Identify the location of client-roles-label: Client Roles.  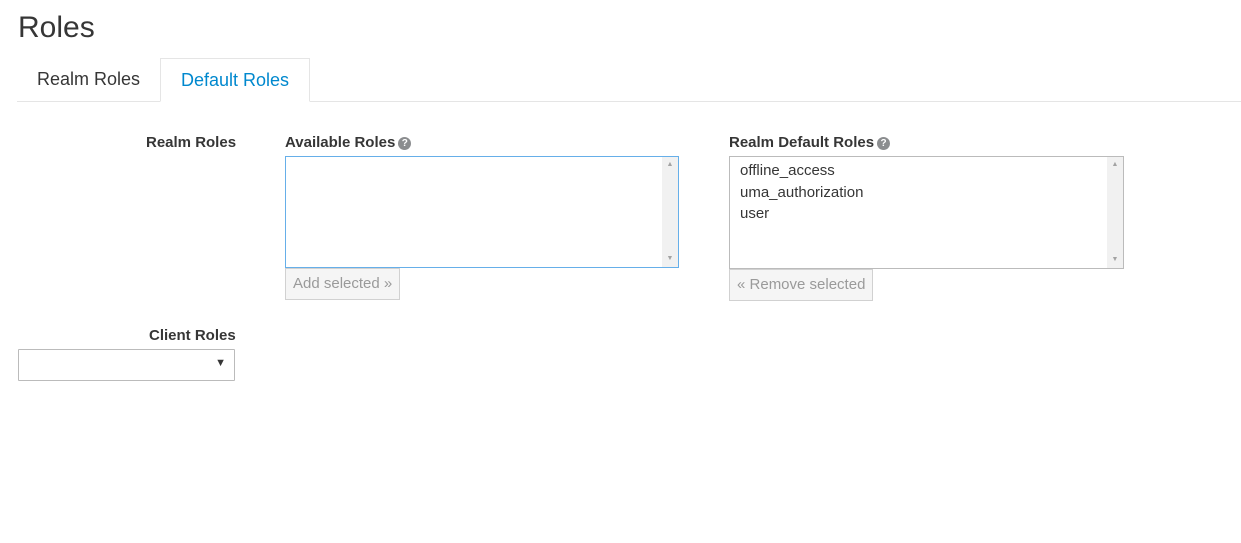
(192, 335).